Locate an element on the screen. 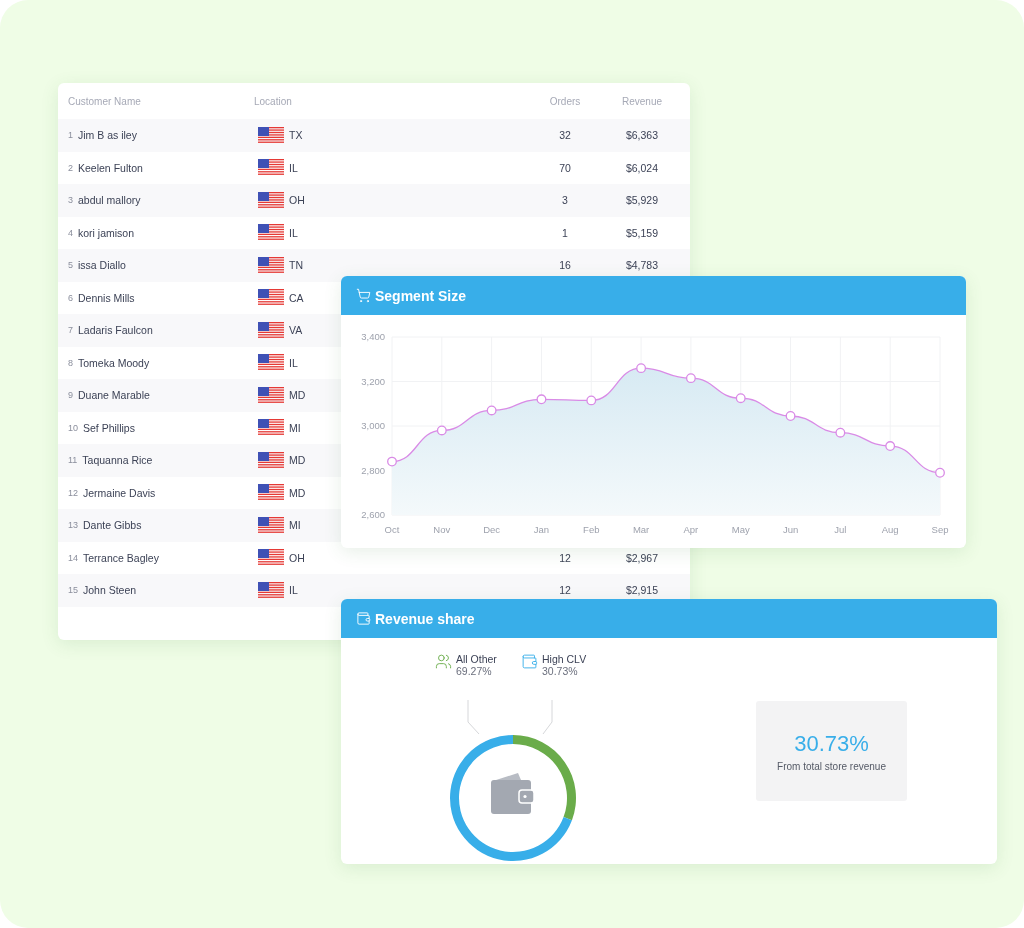 This screenshot has height=928, width=1024. row-number: 2 is located at coordinates (70, 167).